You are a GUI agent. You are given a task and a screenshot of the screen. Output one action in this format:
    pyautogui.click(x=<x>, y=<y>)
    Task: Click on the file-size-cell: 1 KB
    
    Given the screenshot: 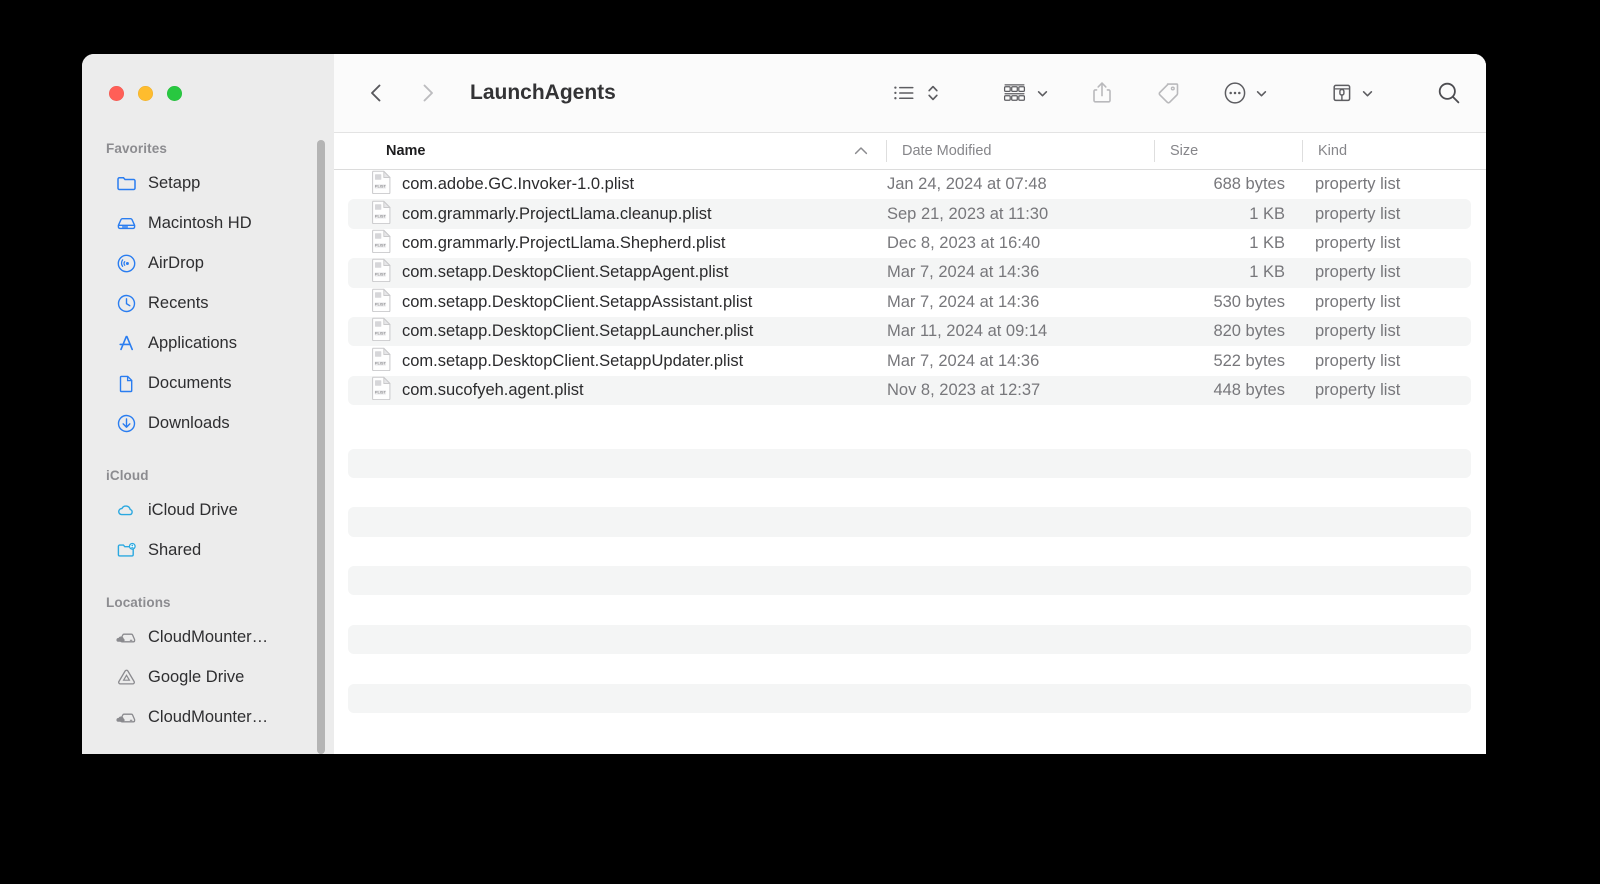 What is the action you would take?
    pyautogui.click(x=1267, y=242)
    